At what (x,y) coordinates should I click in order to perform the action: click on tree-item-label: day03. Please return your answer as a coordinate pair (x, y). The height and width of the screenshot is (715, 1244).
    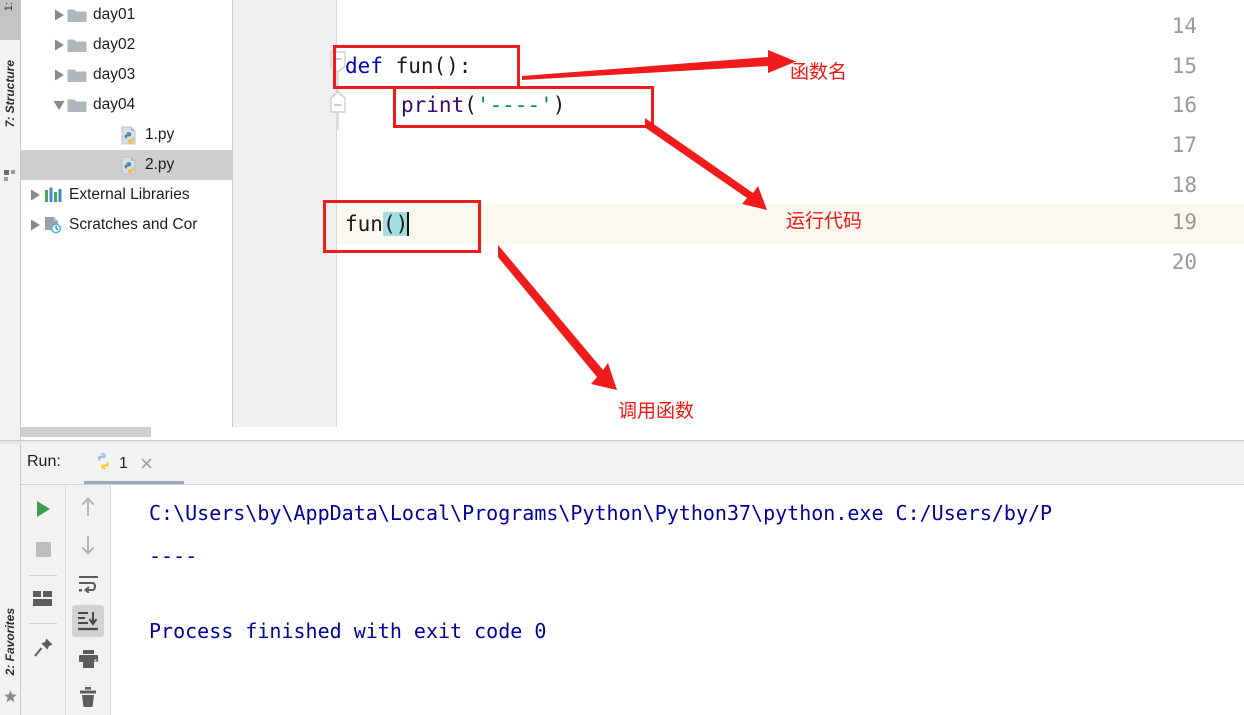
    Looking at the image, I should click on (114, 75).